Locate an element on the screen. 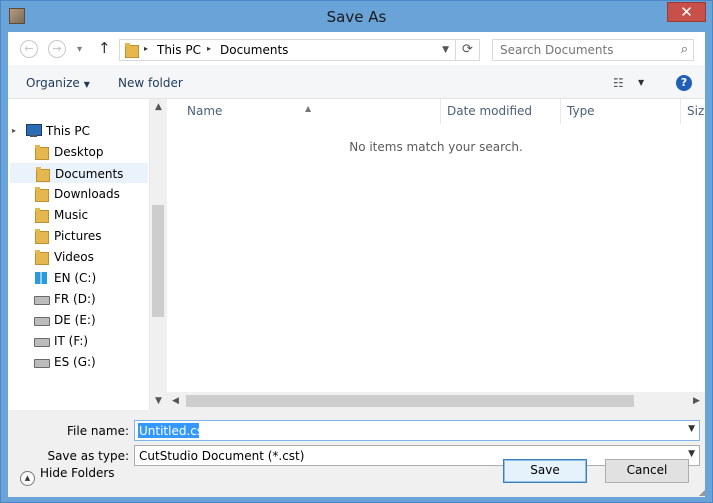  tree-item-drive-f: IT (F:) is located at coordinates (61, 341).